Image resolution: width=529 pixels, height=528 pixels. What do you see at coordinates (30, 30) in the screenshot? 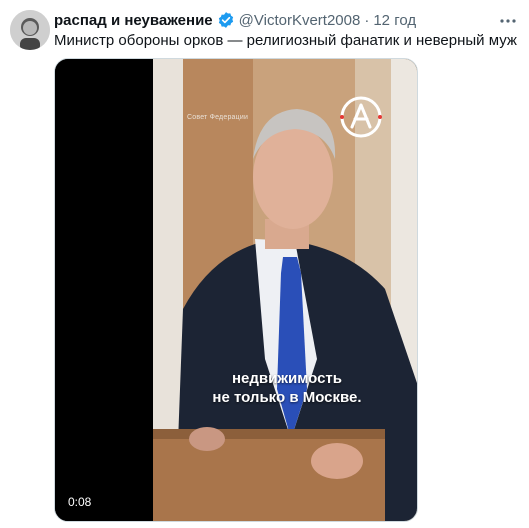
I see `user-avatar` at bounding box center [30, 30].